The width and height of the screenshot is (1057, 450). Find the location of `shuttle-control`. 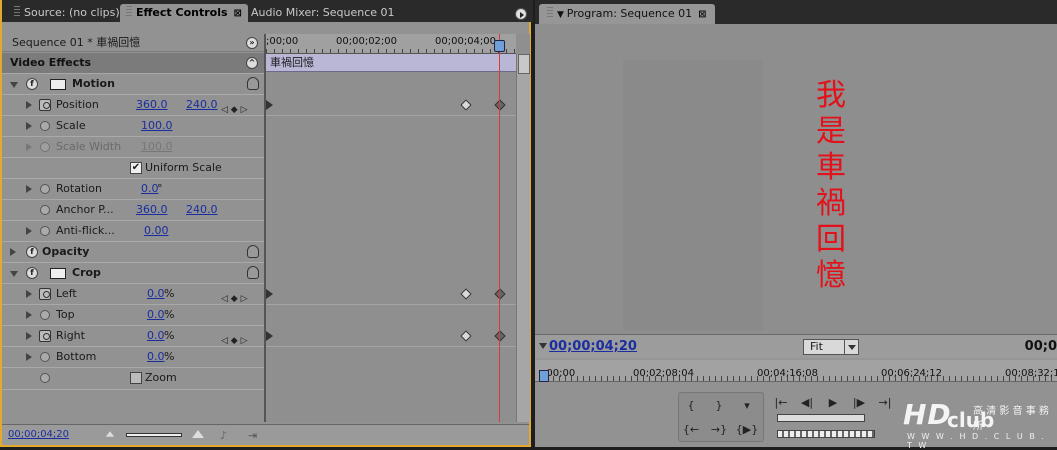

shuttle-control is located at coordinates (826, 434).